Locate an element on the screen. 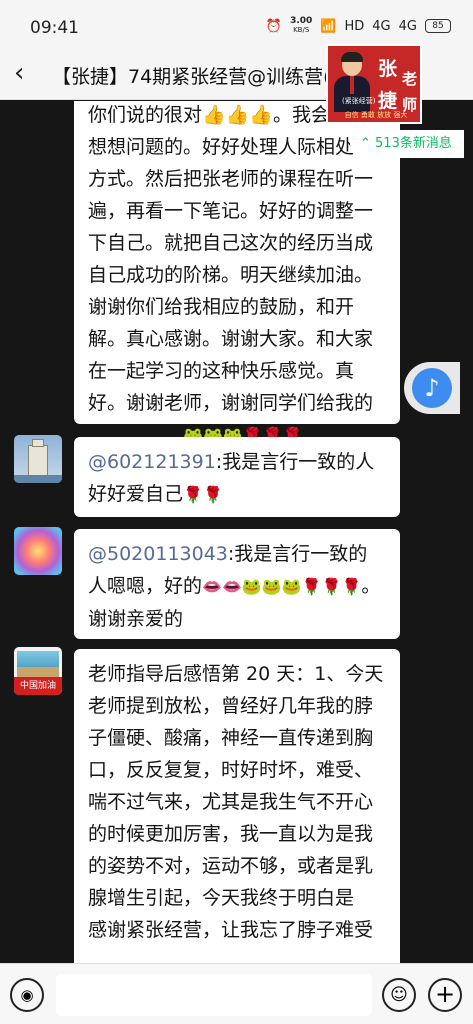 The height and width of the screenshot is (1024, 473). status-bar: 09:41 ⏰ 3.00 KB/S 📶 HD 4G 4G 85 is located at coordinates (236, 24).